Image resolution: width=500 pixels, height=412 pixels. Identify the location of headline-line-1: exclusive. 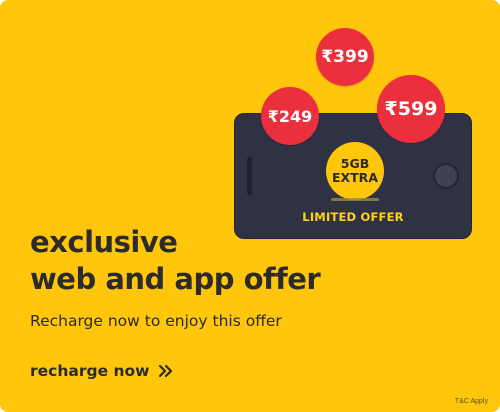
(104, 242).